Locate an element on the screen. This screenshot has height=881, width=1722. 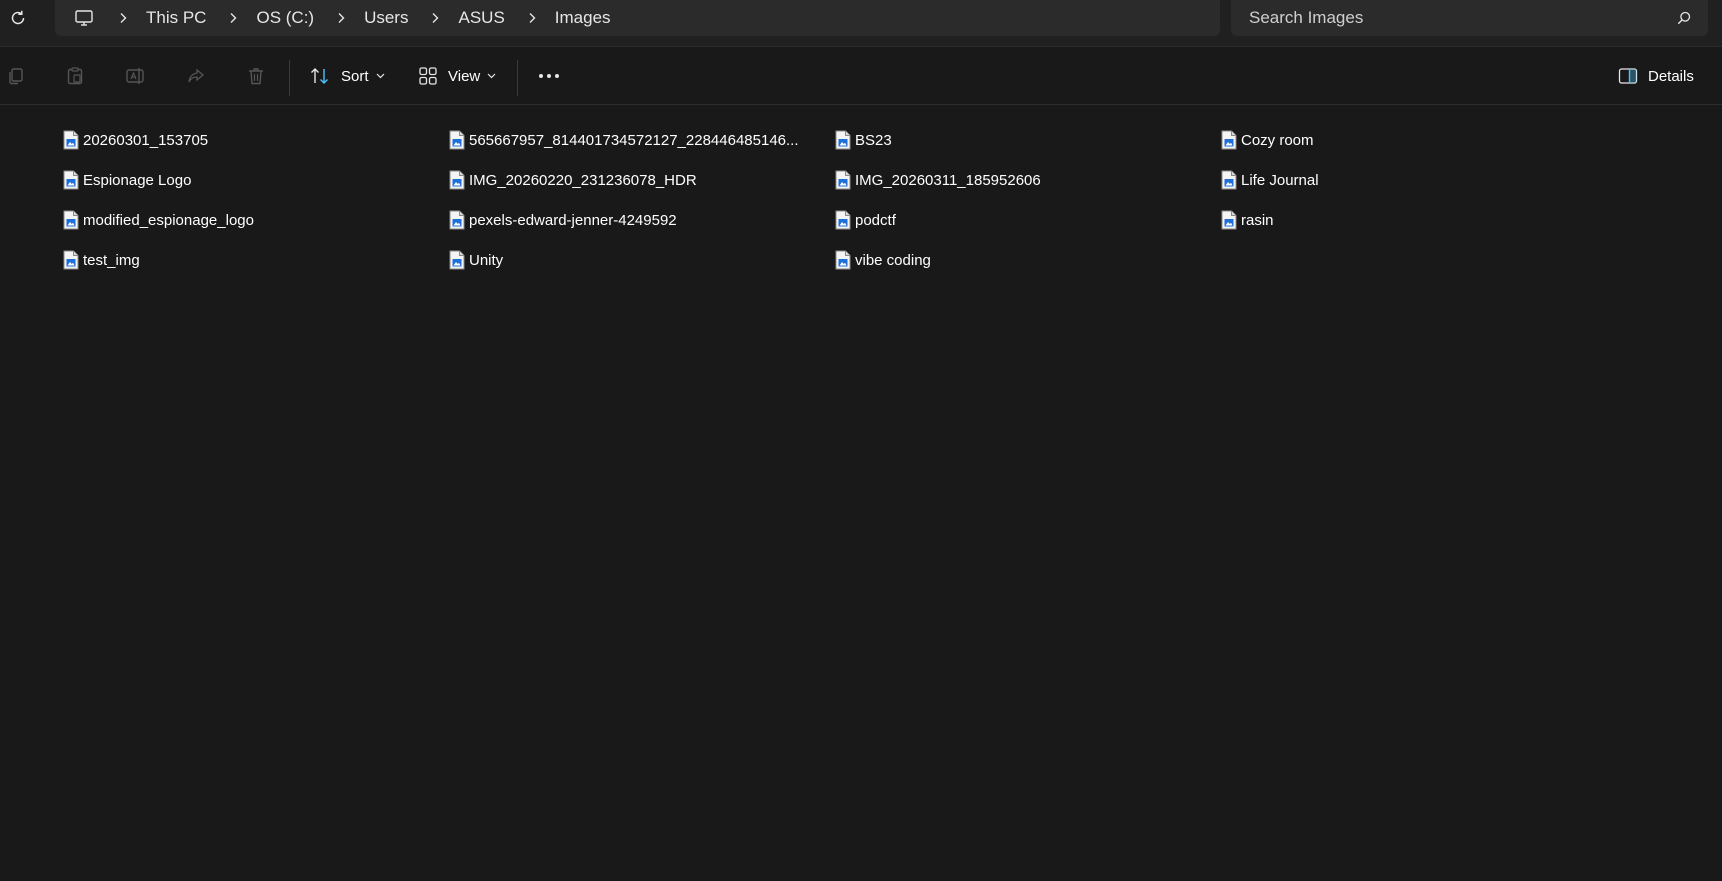
file-item: podctf is located at coordinates (1028, 220).